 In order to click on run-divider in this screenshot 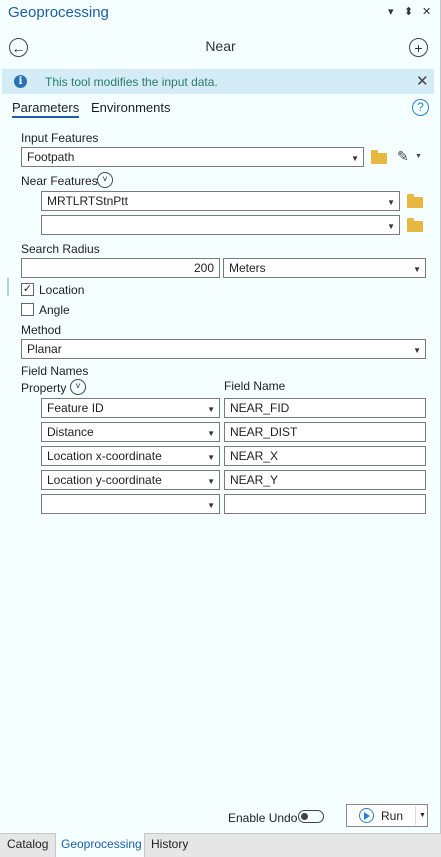, I will do `click(415, 815)`.